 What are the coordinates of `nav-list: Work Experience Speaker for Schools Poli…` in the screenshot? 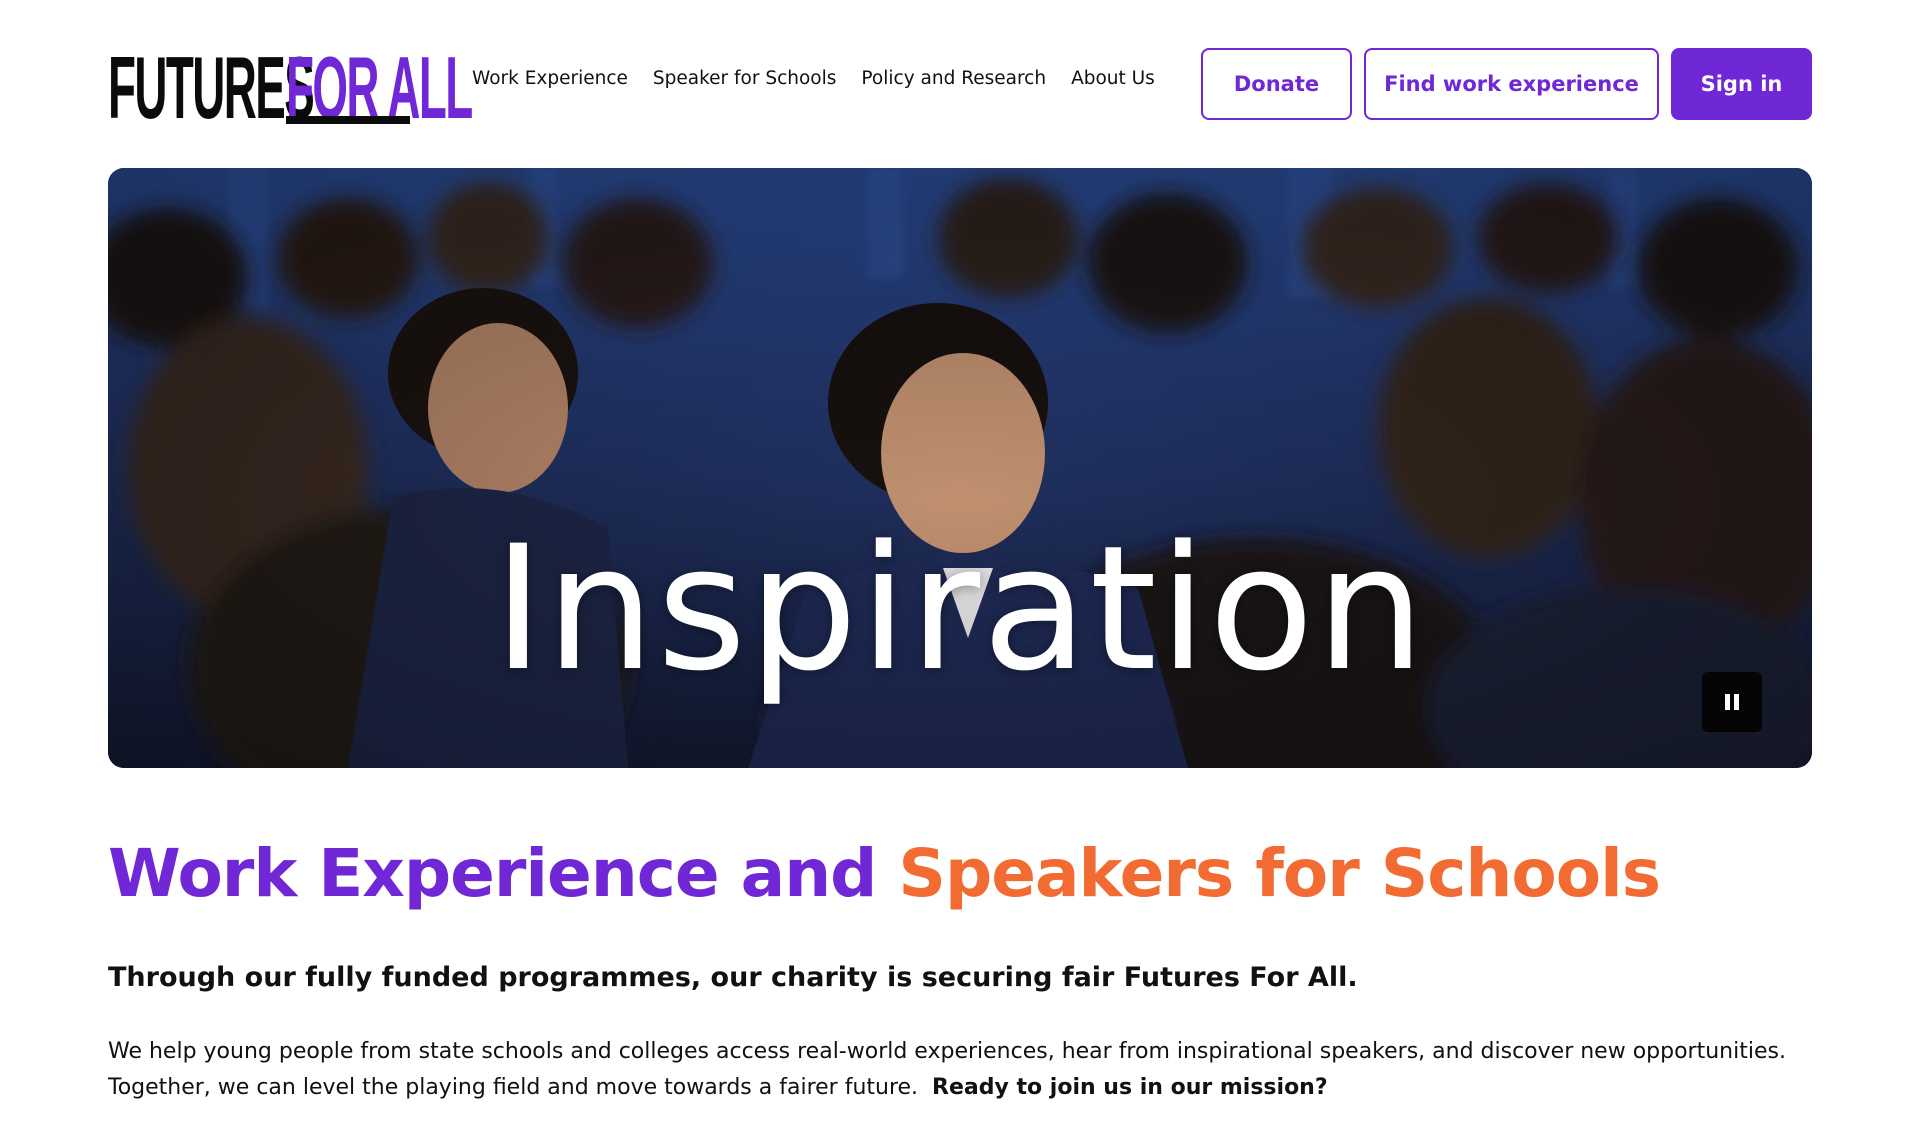 It's located at (813, 78).